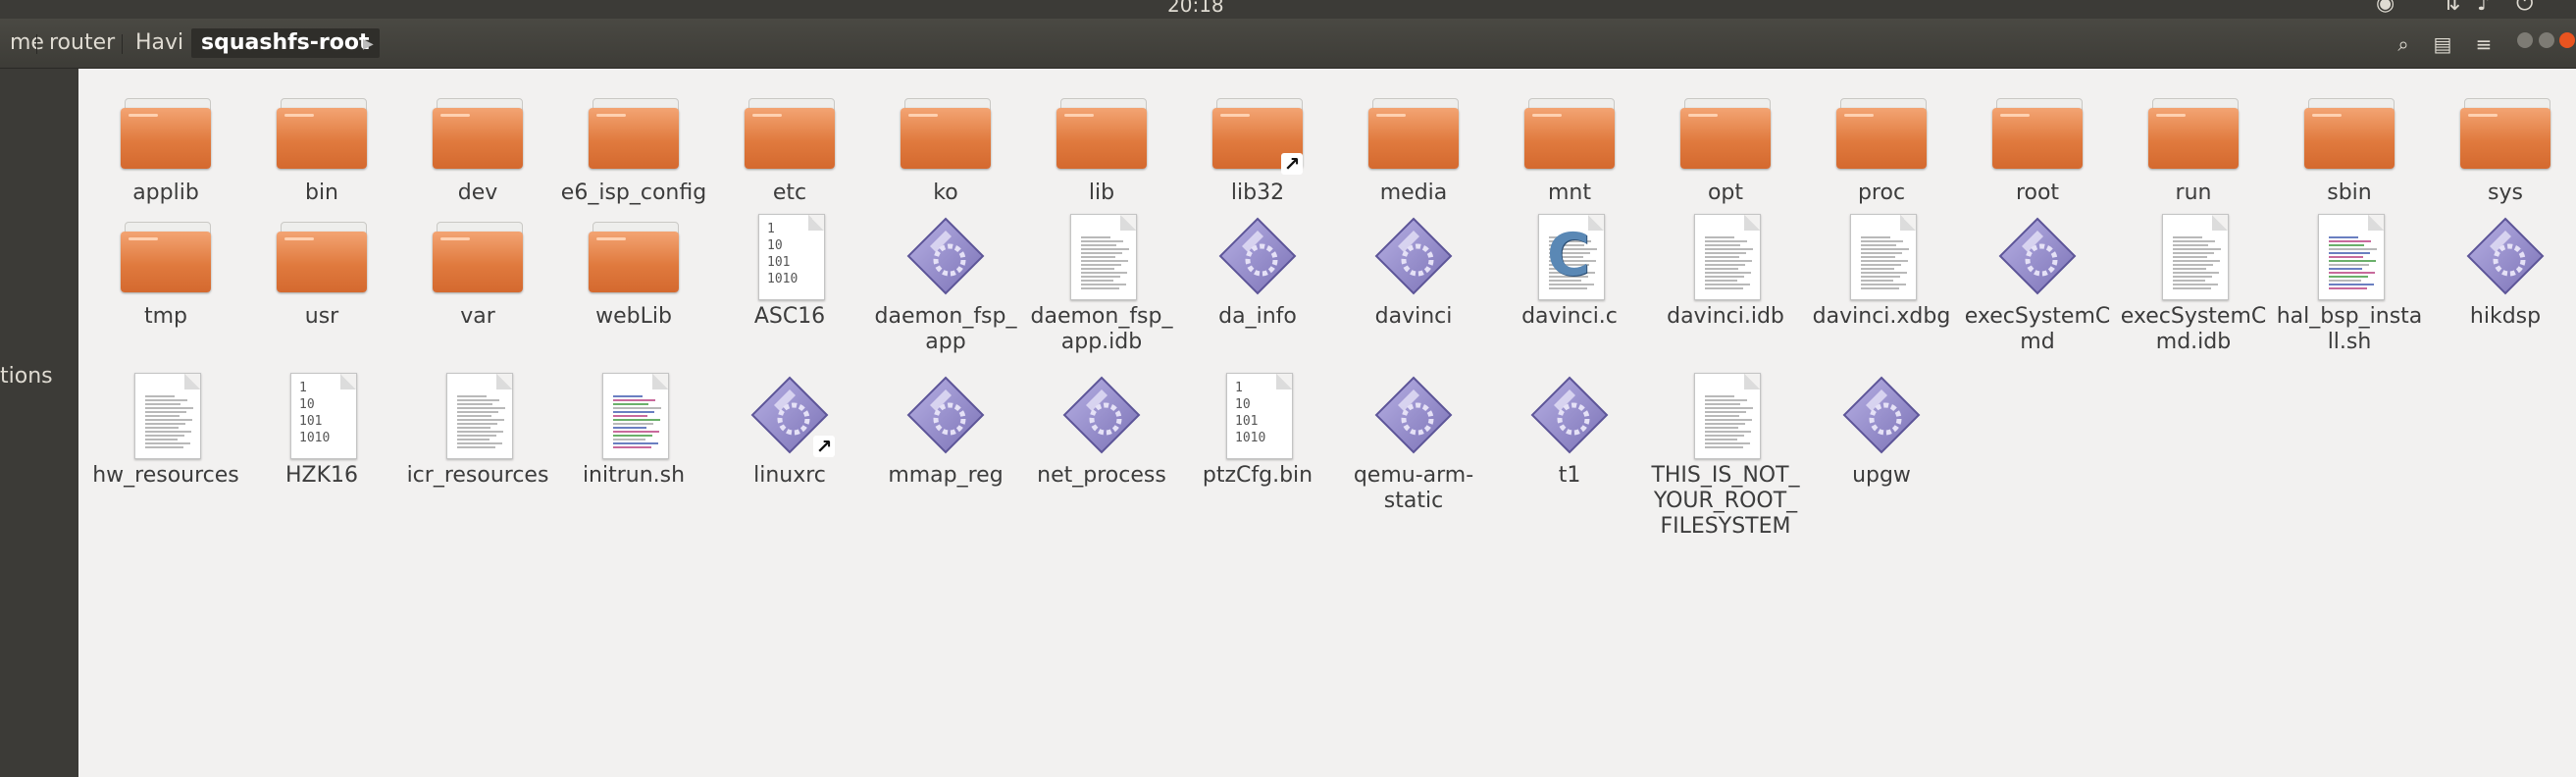  What do you see at coordinates (26, 376) in the screenshot?
I see `sidebar-item-label: tions` at bounding box center [26, 376].